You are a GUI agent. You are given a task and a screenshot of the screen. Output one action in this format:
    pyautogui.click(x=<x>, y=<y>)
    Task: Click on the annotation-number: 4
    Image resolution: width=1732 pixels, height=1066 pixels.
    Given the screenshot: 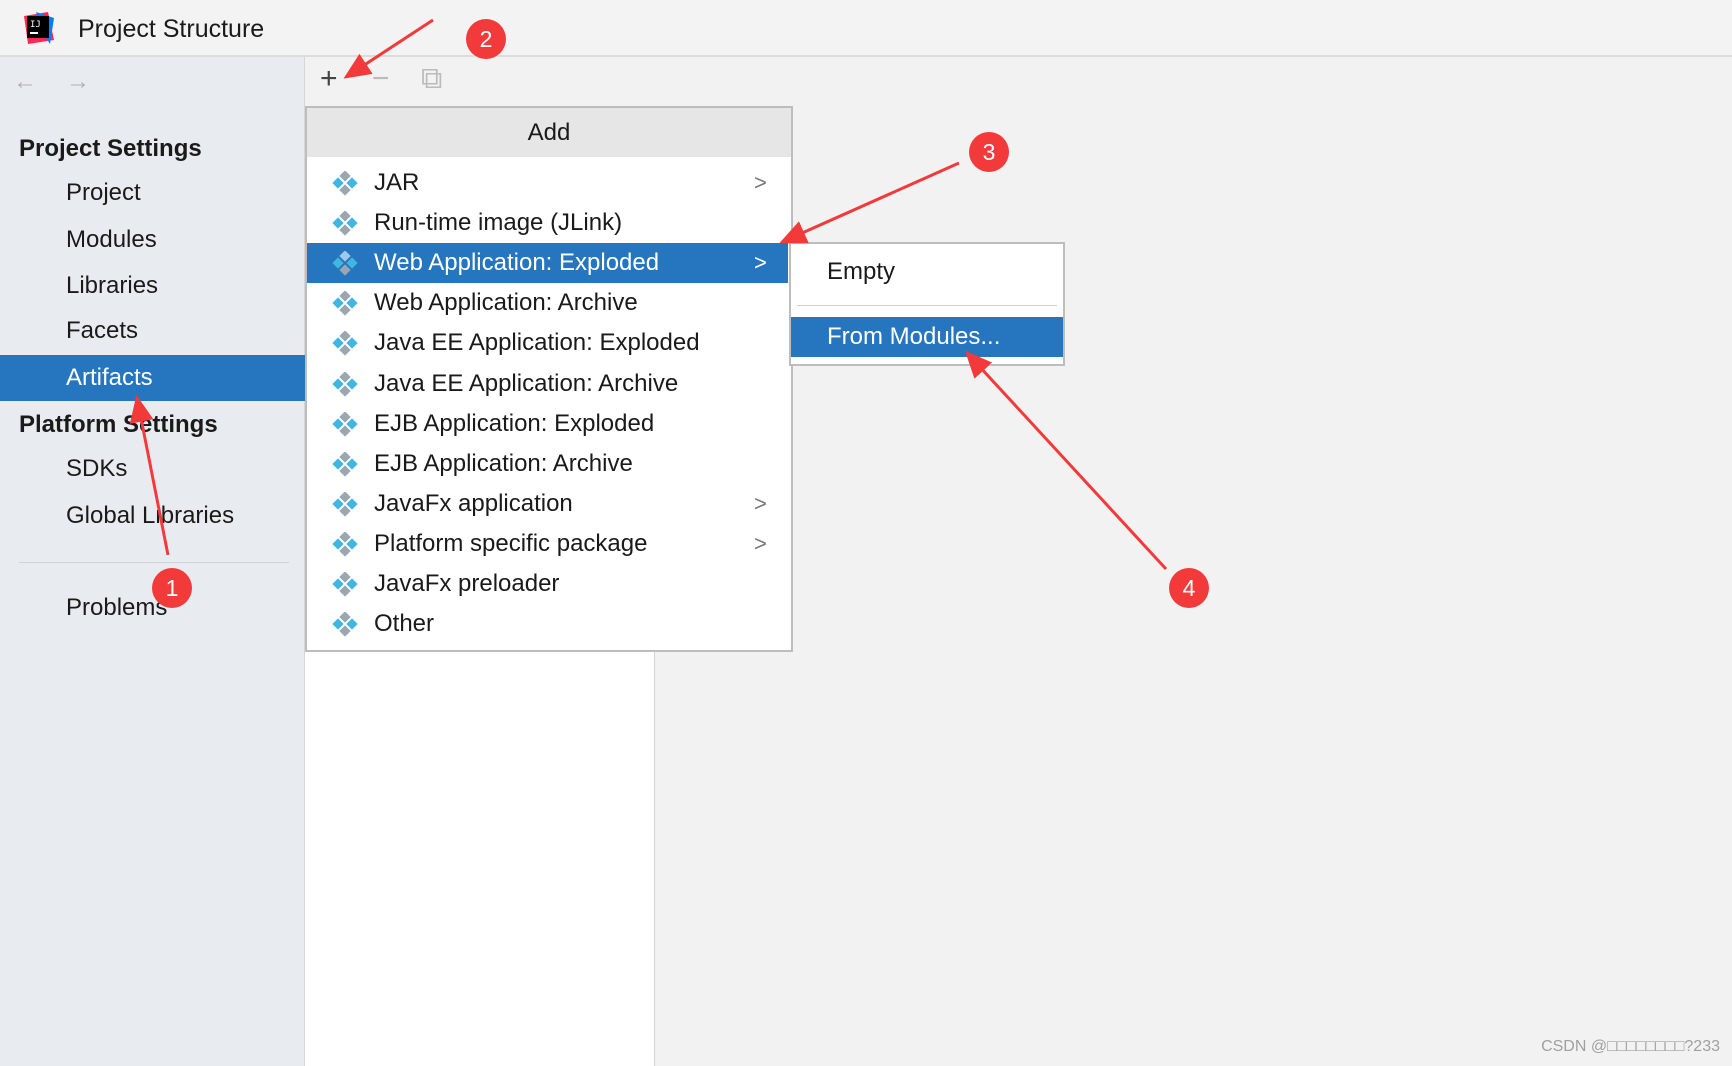 What is the action you would take?
    pyautogui.click(x=1189, y=588)
    